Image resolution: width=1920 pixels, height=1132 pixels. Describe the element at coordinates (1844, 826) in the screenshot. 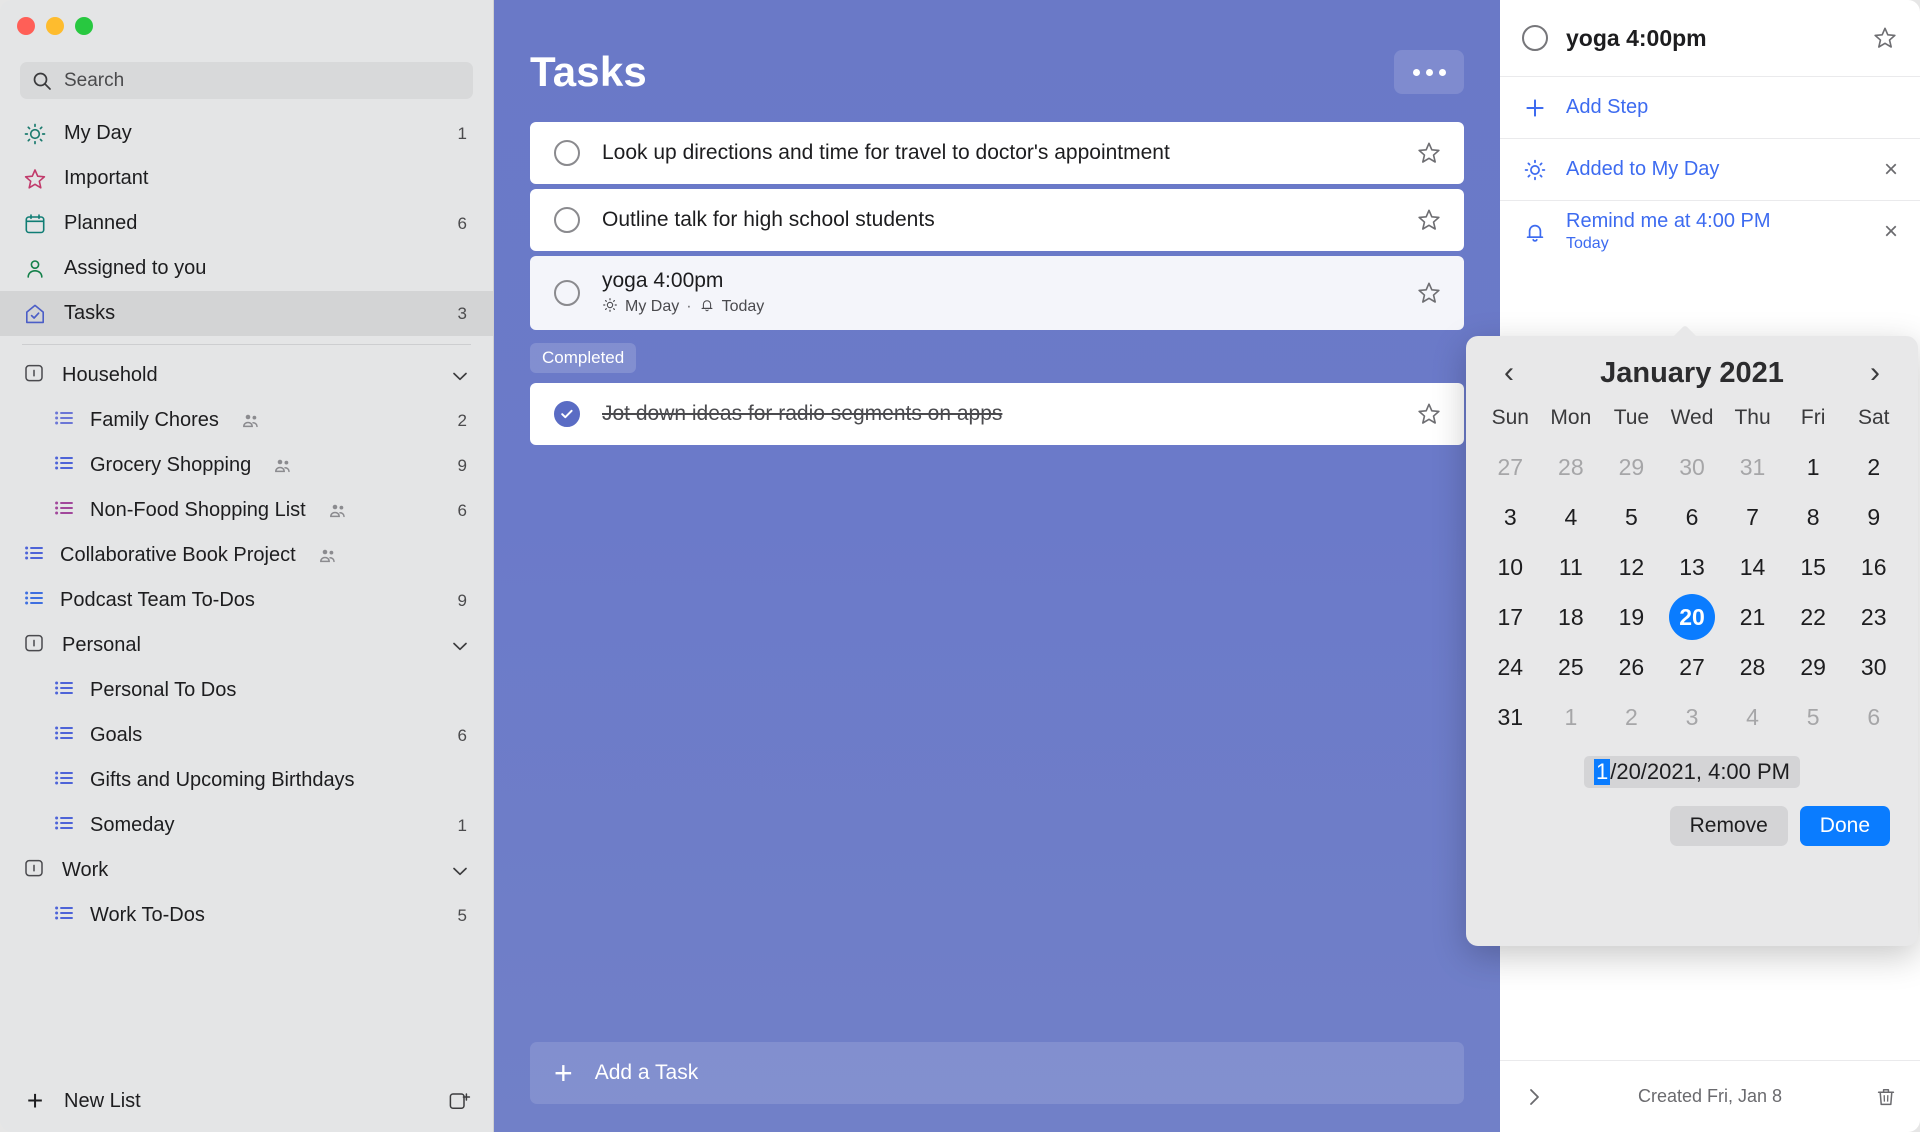

I see `done-button: Done` at that location.